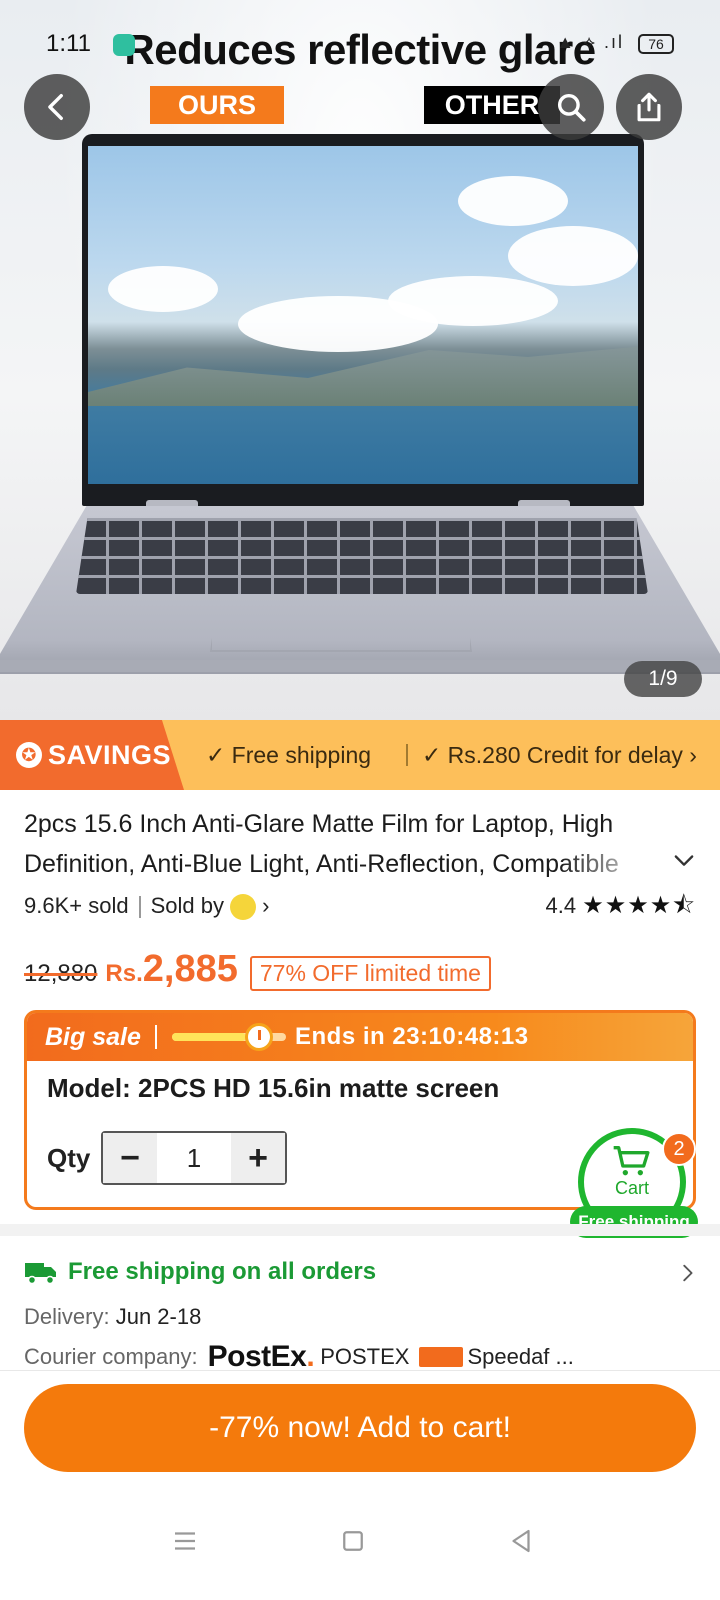  I want to click on product-meta: 9.6K+ sold Sold by ›, so click(146, 906).